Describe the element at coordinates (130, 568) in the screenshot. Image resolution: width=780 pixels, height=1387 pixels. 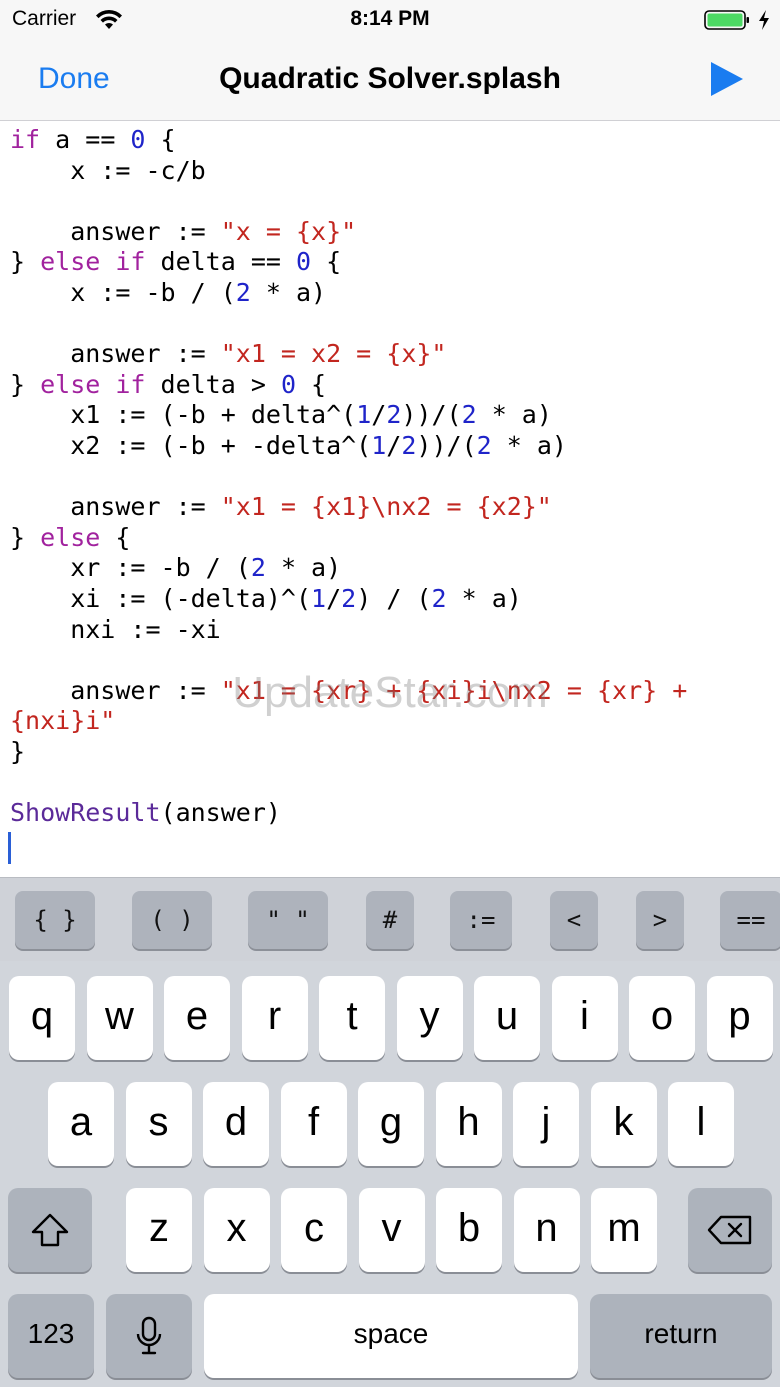
I see `code-token-plain: xr := -b / (` at that location.